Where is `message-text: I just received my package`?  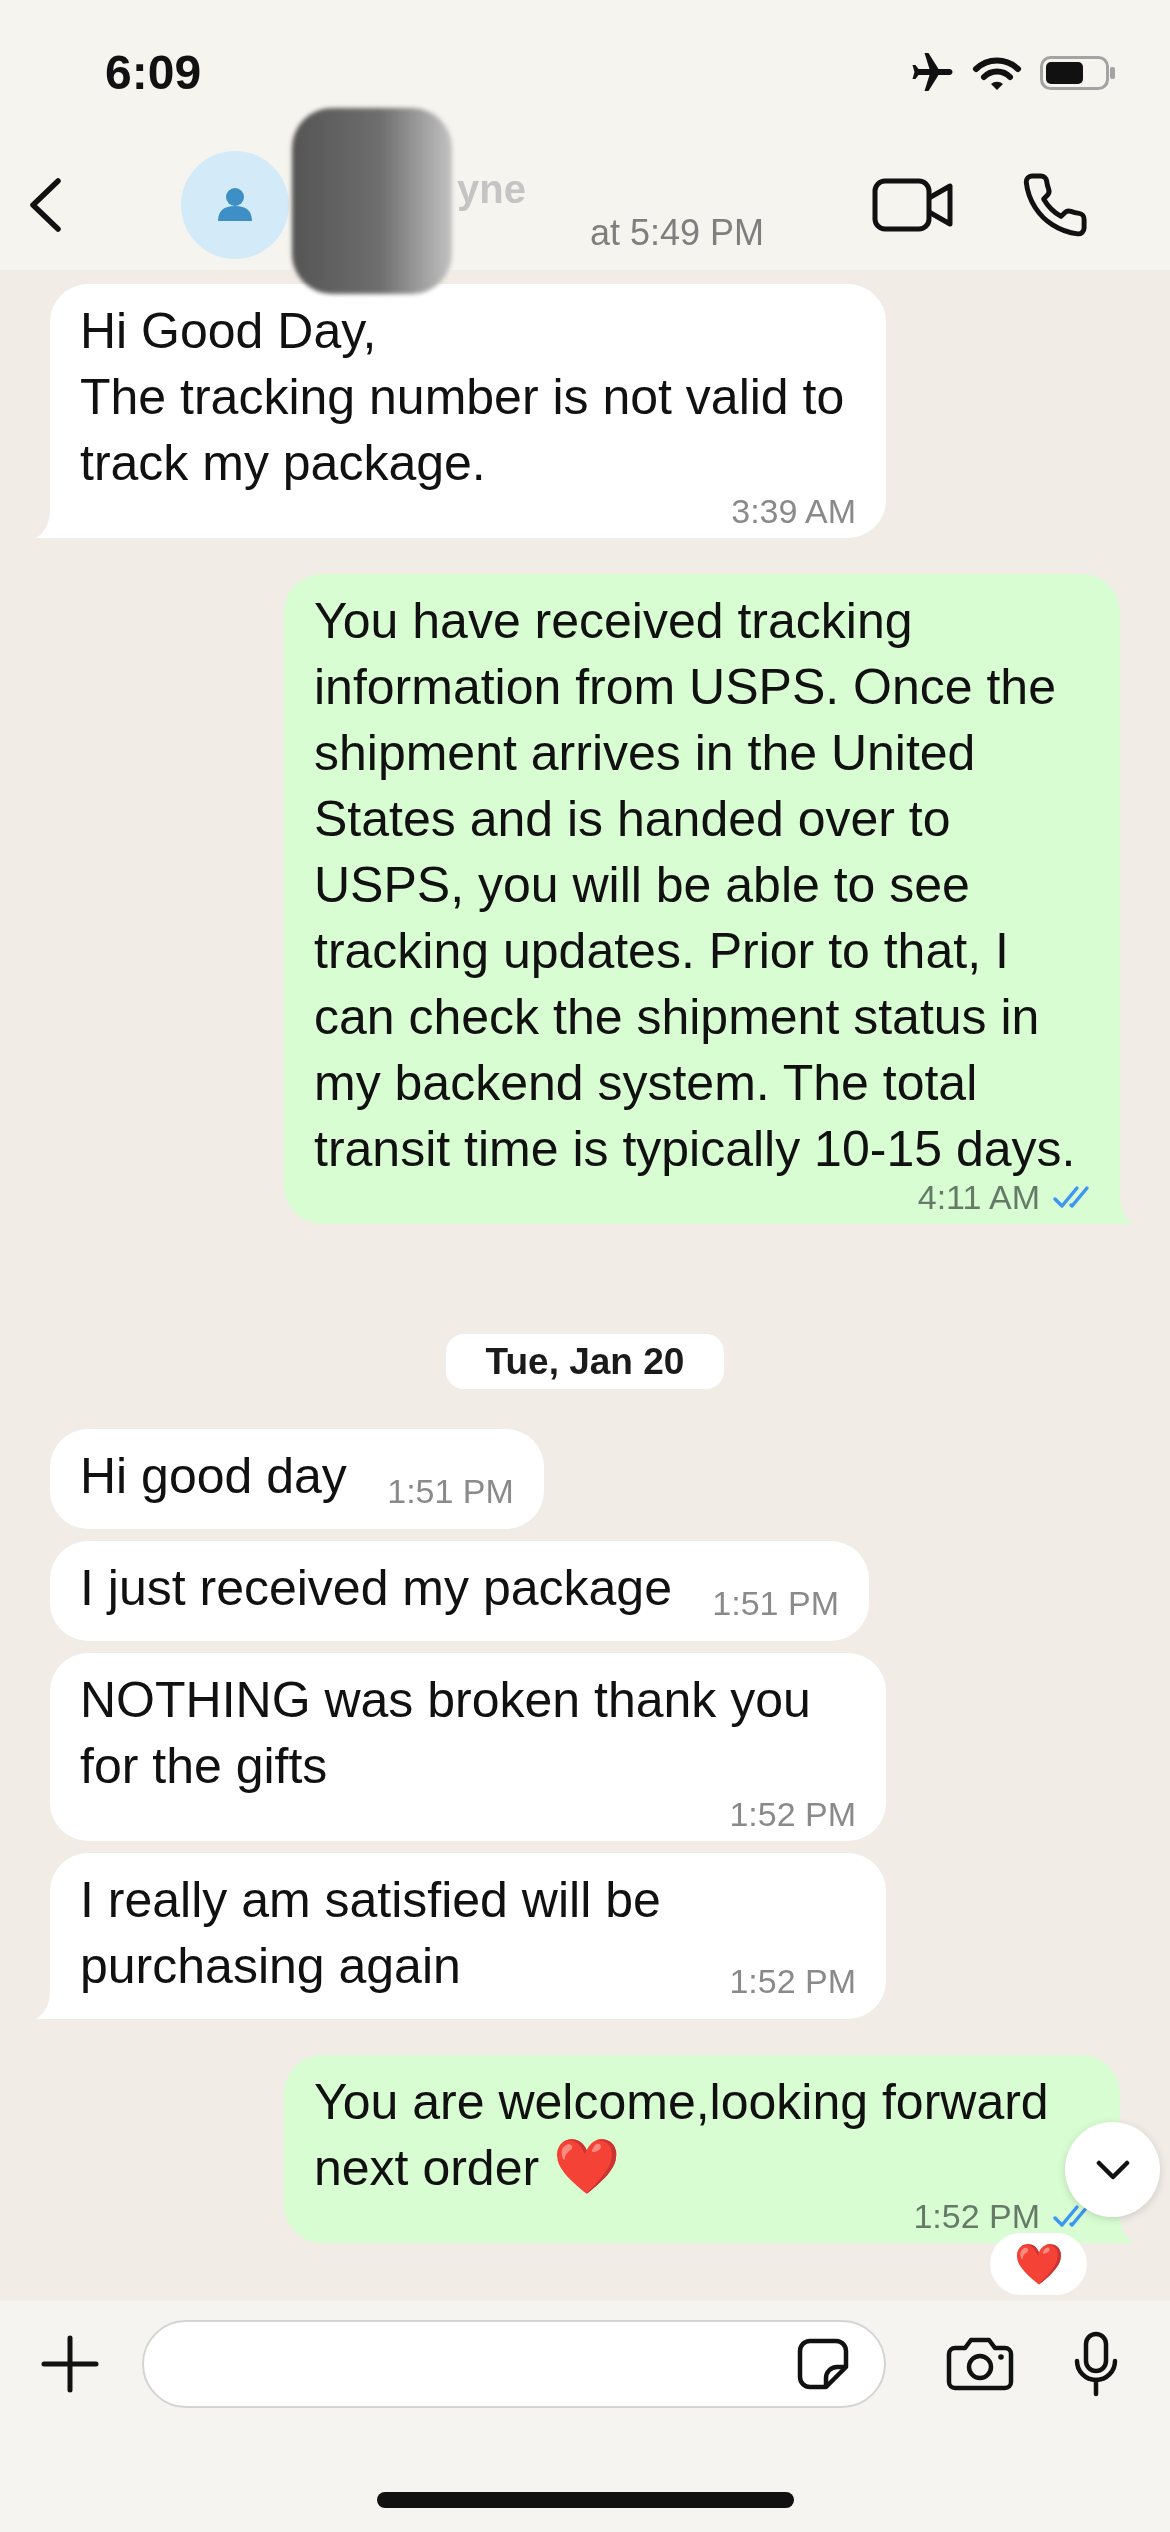 message-text: I just received my package is located at coordinates (376, 1588).